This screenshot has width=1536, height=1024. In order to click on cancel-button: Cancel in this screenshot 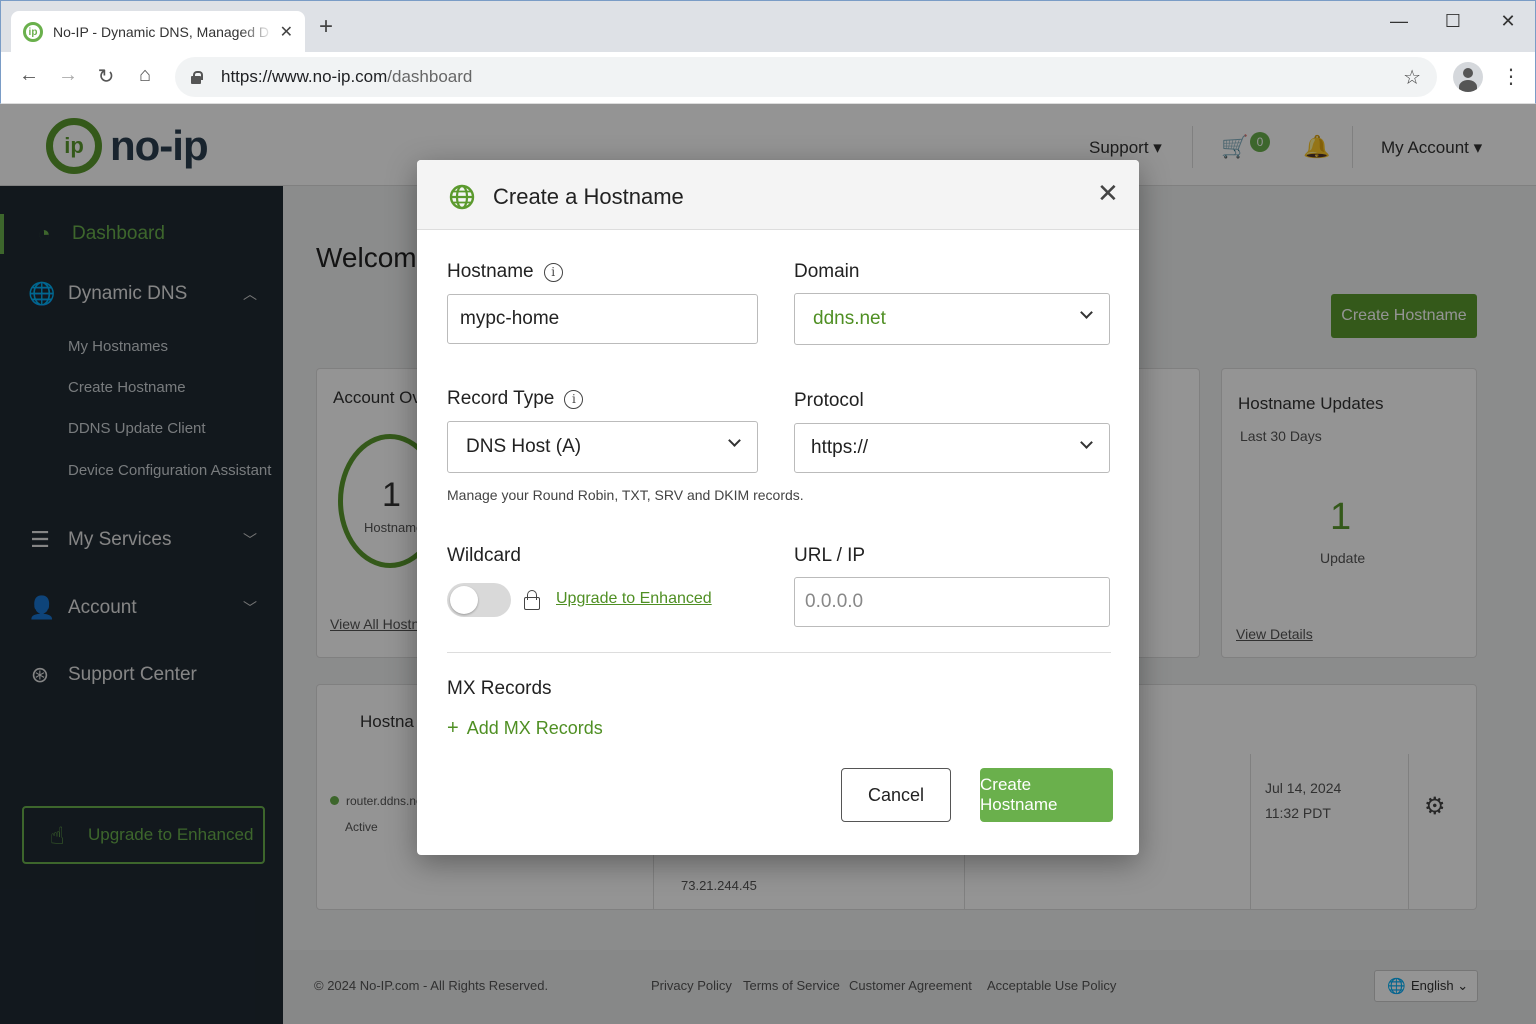, I will do `click(896, 795)`.